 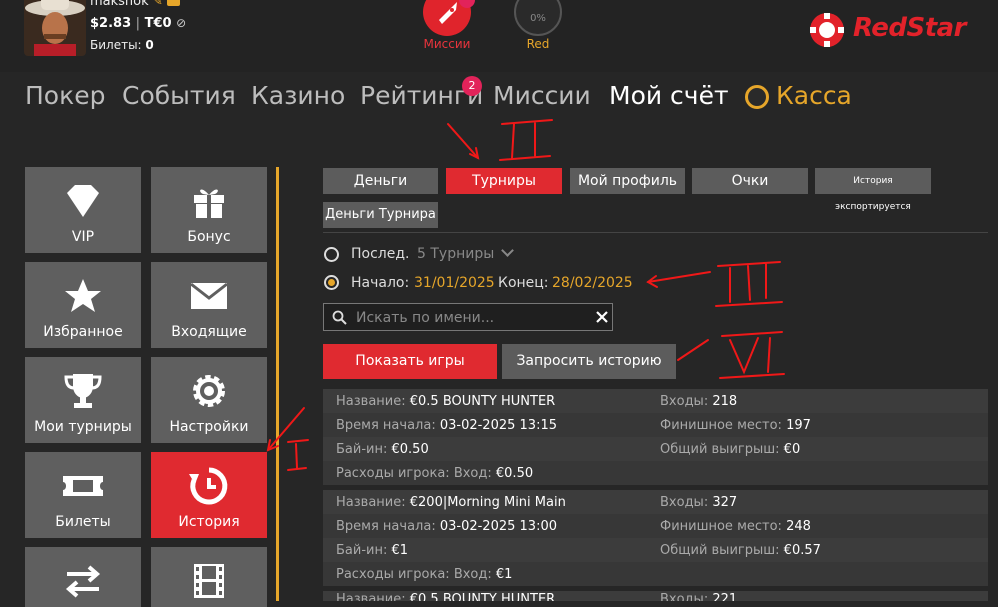 What do you see at coordinates (83, 577) in the screenshot?
I see `sidebar-item-transfer` at bounding box center [83, 577].